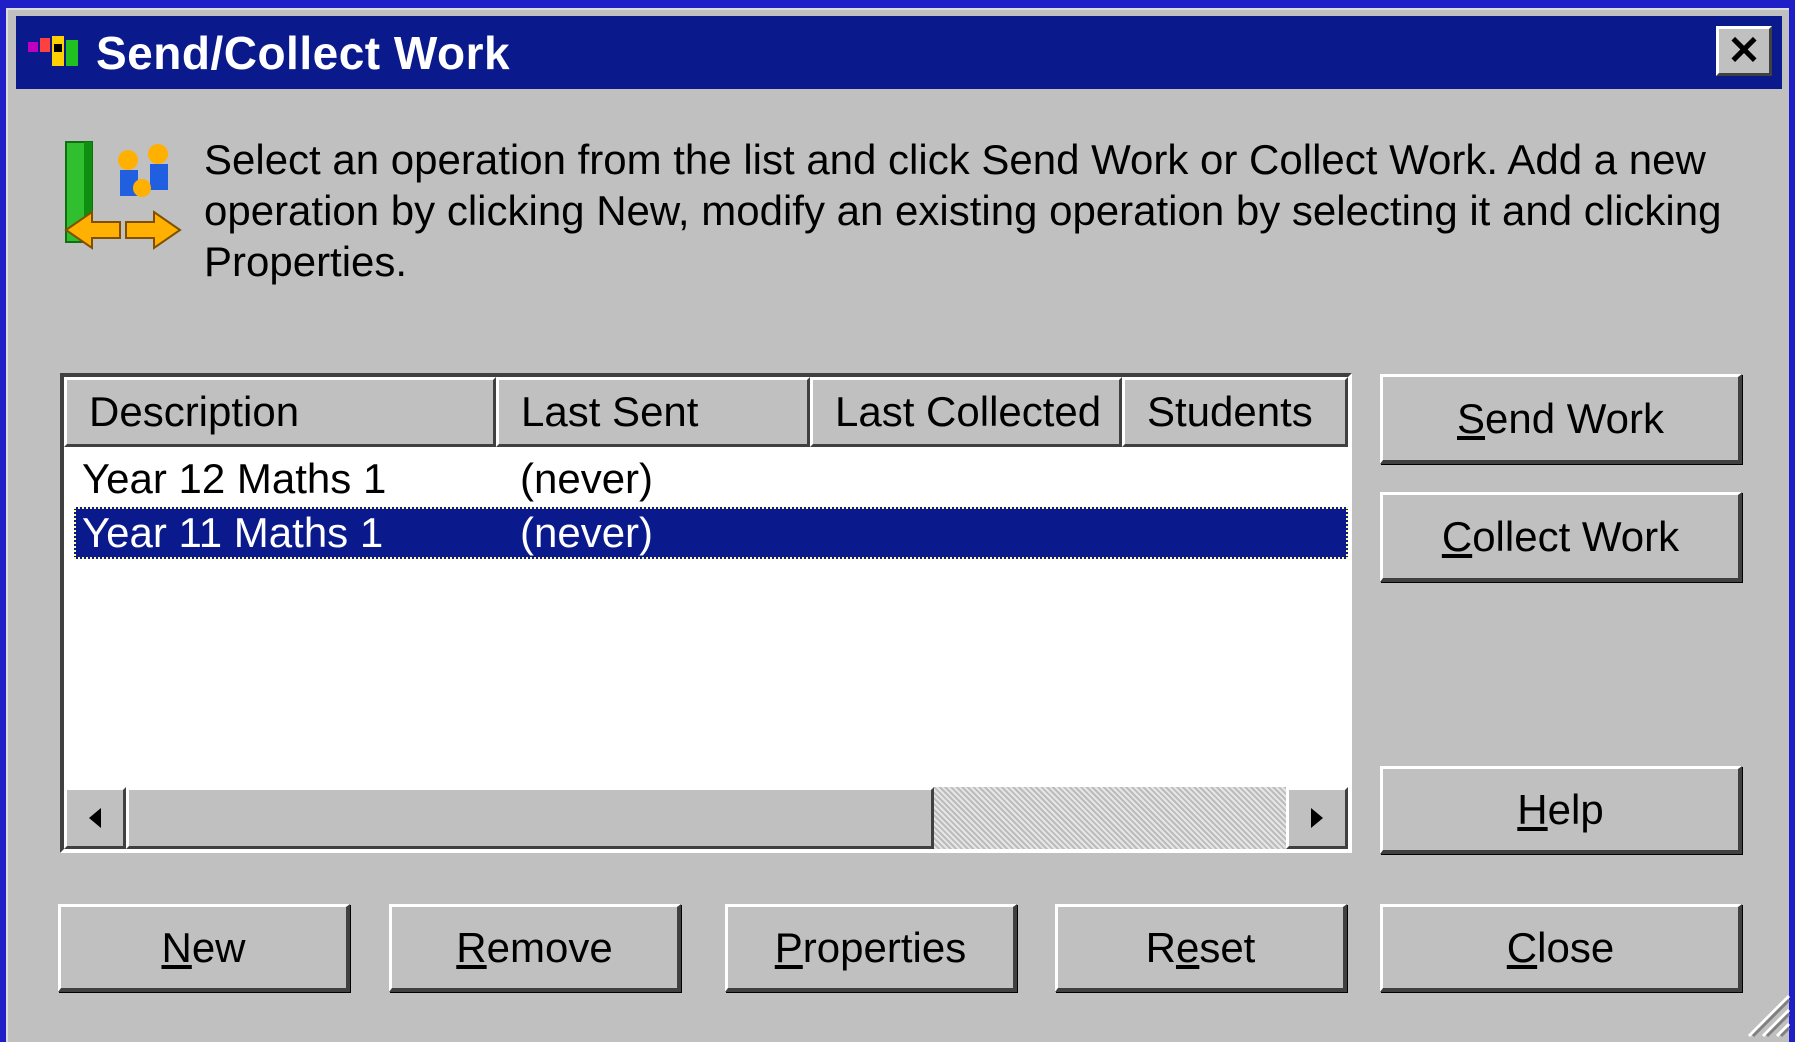 The width and height of the screenshot is (1795, 1042). I want to click on column-header-students: Students, so click(1235, 412).